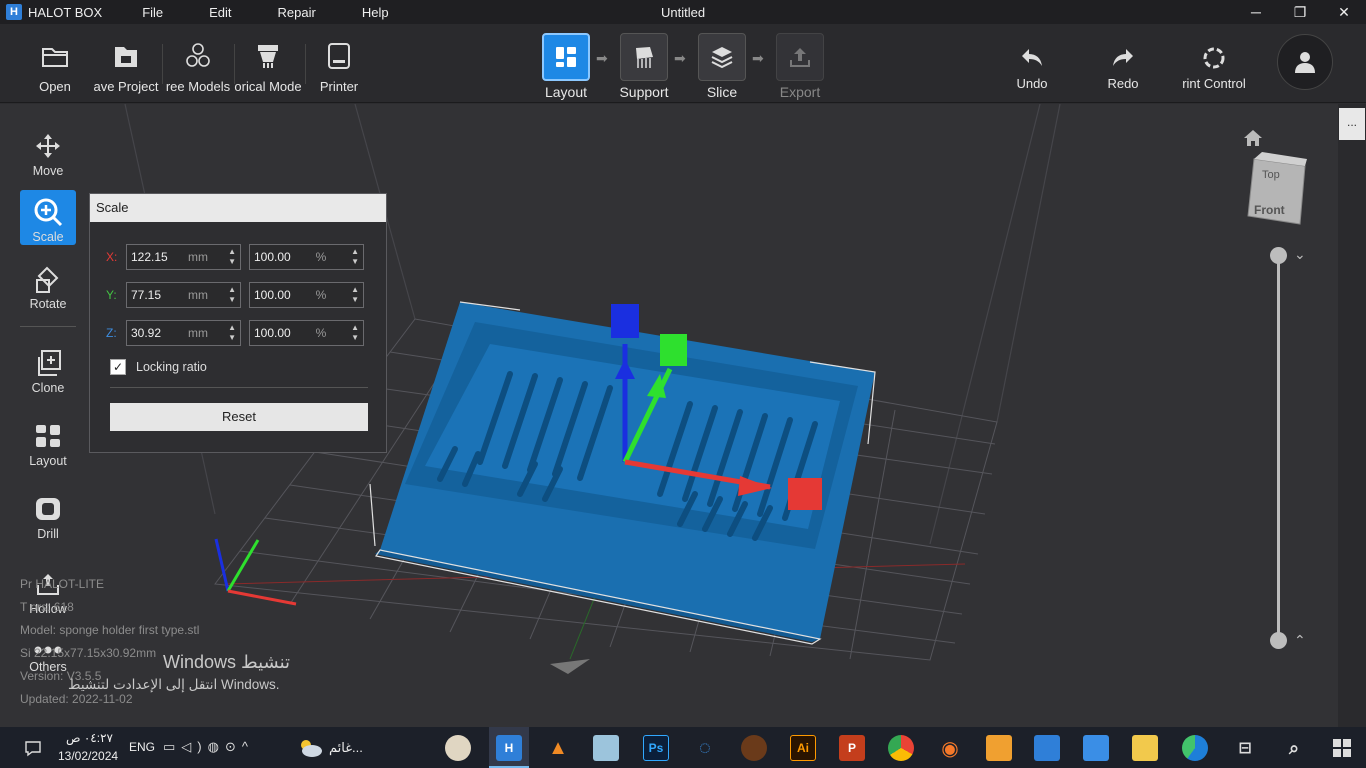  I want to click on redo-icon, so click(1123, 58).